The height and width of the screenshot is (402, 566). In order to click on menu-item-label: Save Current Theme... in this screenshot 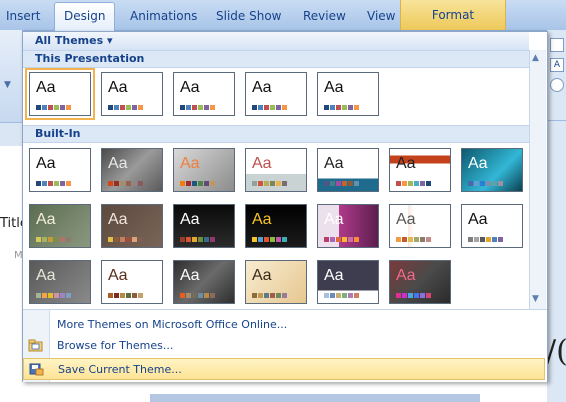, I will do `click(120, 369)`.